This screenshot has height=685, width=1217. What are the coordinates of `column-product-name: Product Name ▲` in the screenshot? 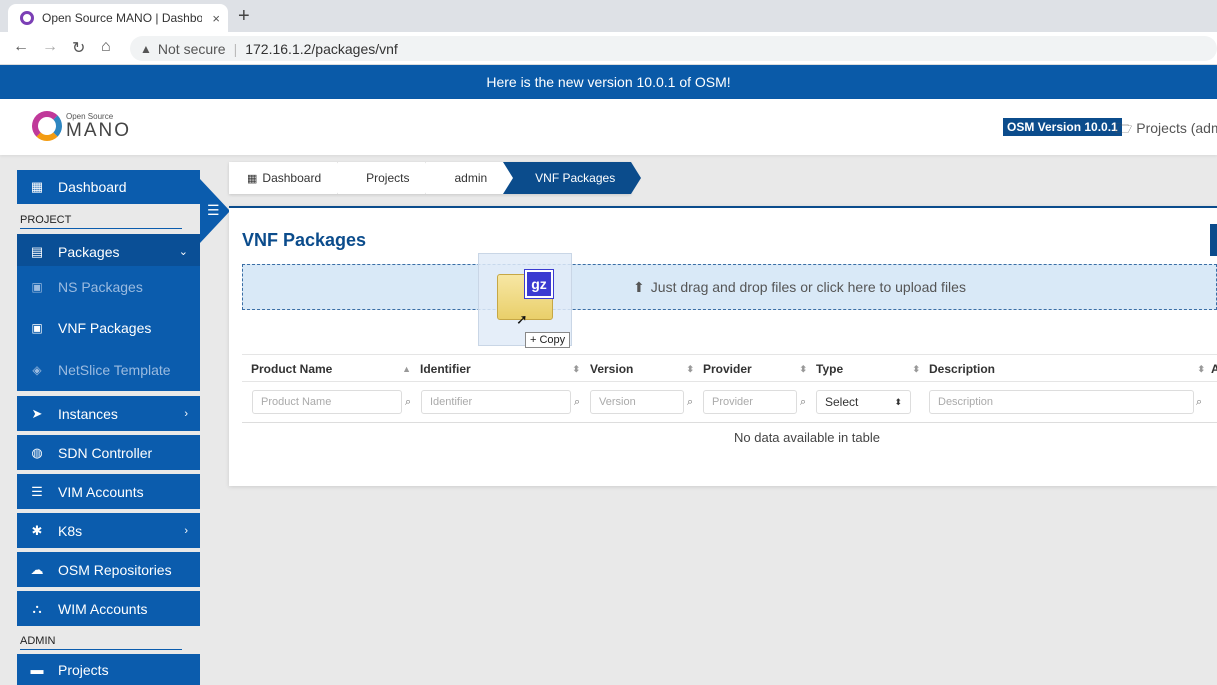 It's located at (331, 369).